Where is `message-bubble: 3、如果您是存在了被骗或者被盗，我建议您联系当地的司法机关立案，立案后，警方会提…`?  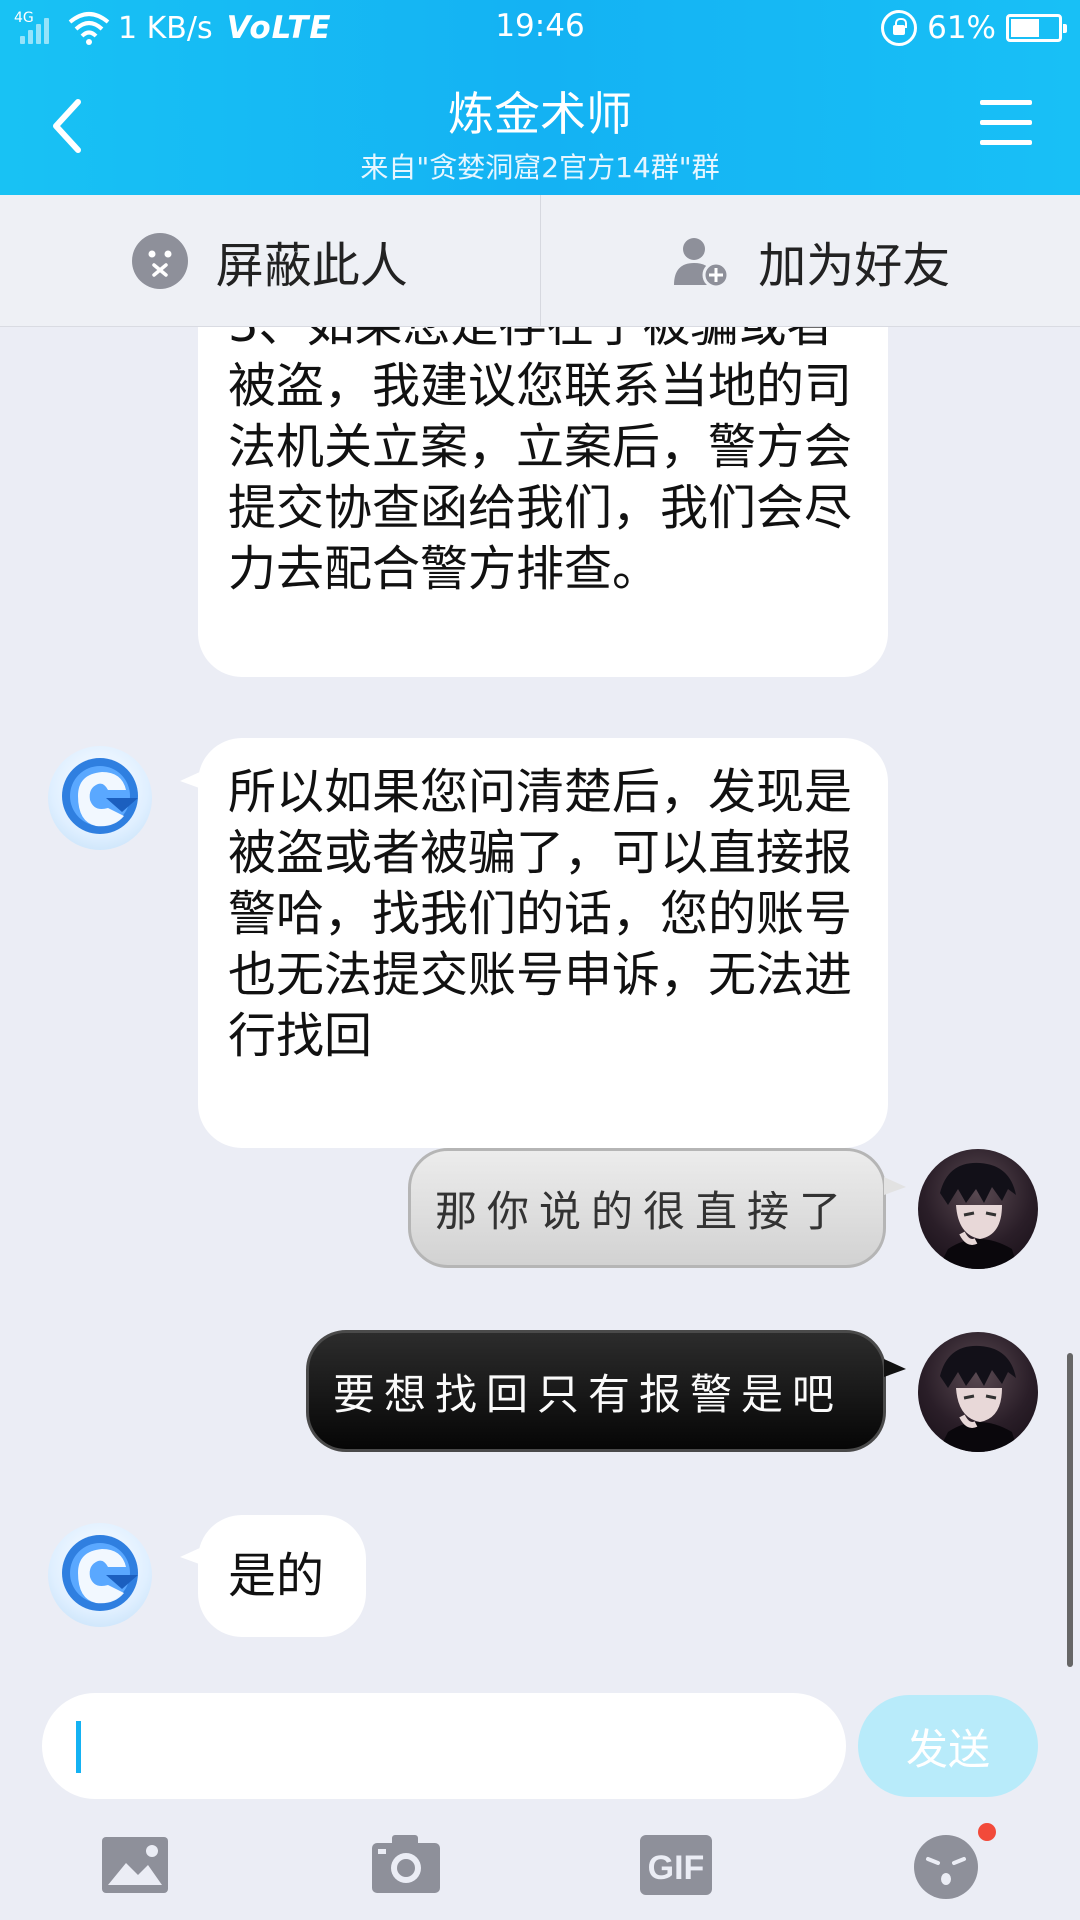 message-bubble: 3、如果您是存在了被骗或者被盗，我建议您联系当地的司法机关立案，立案后，警方会提… is located at coordinates (543, 502).